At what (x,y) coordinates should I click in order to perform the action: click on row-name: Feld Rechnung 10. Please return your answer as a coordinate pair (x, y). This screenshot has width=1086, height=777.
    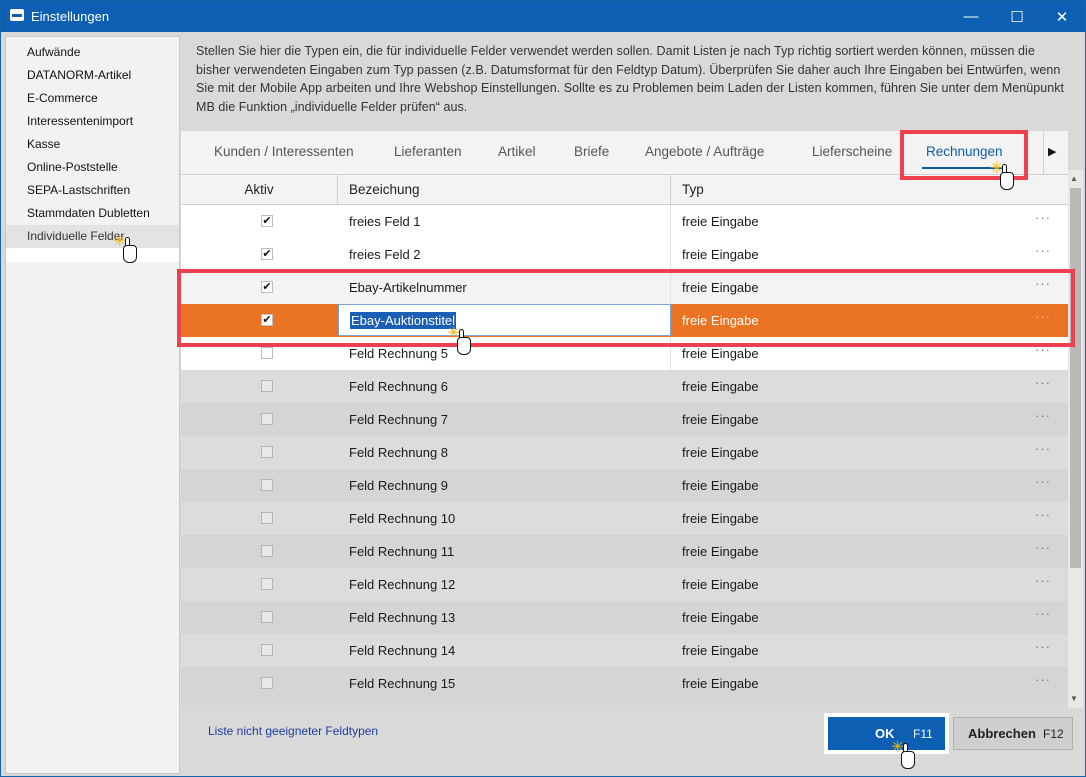
    Looking at the image, I should click on (402, 518).